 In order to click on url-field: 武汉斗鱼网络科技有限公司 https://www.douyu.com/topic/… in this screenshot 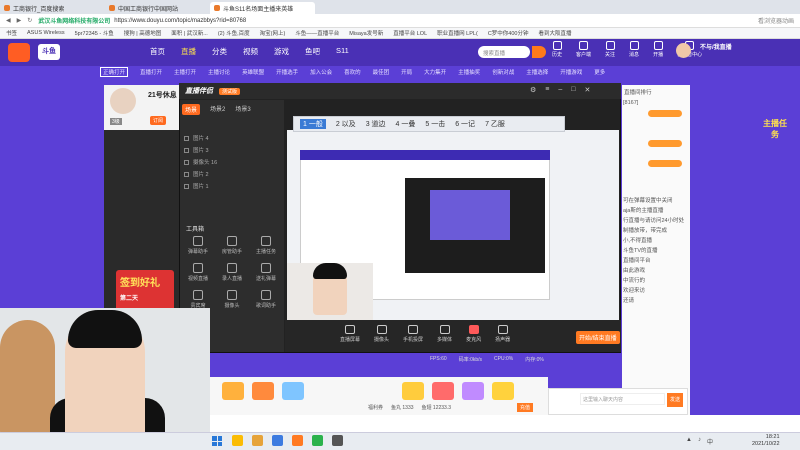, I will do `click(395, 21)`.